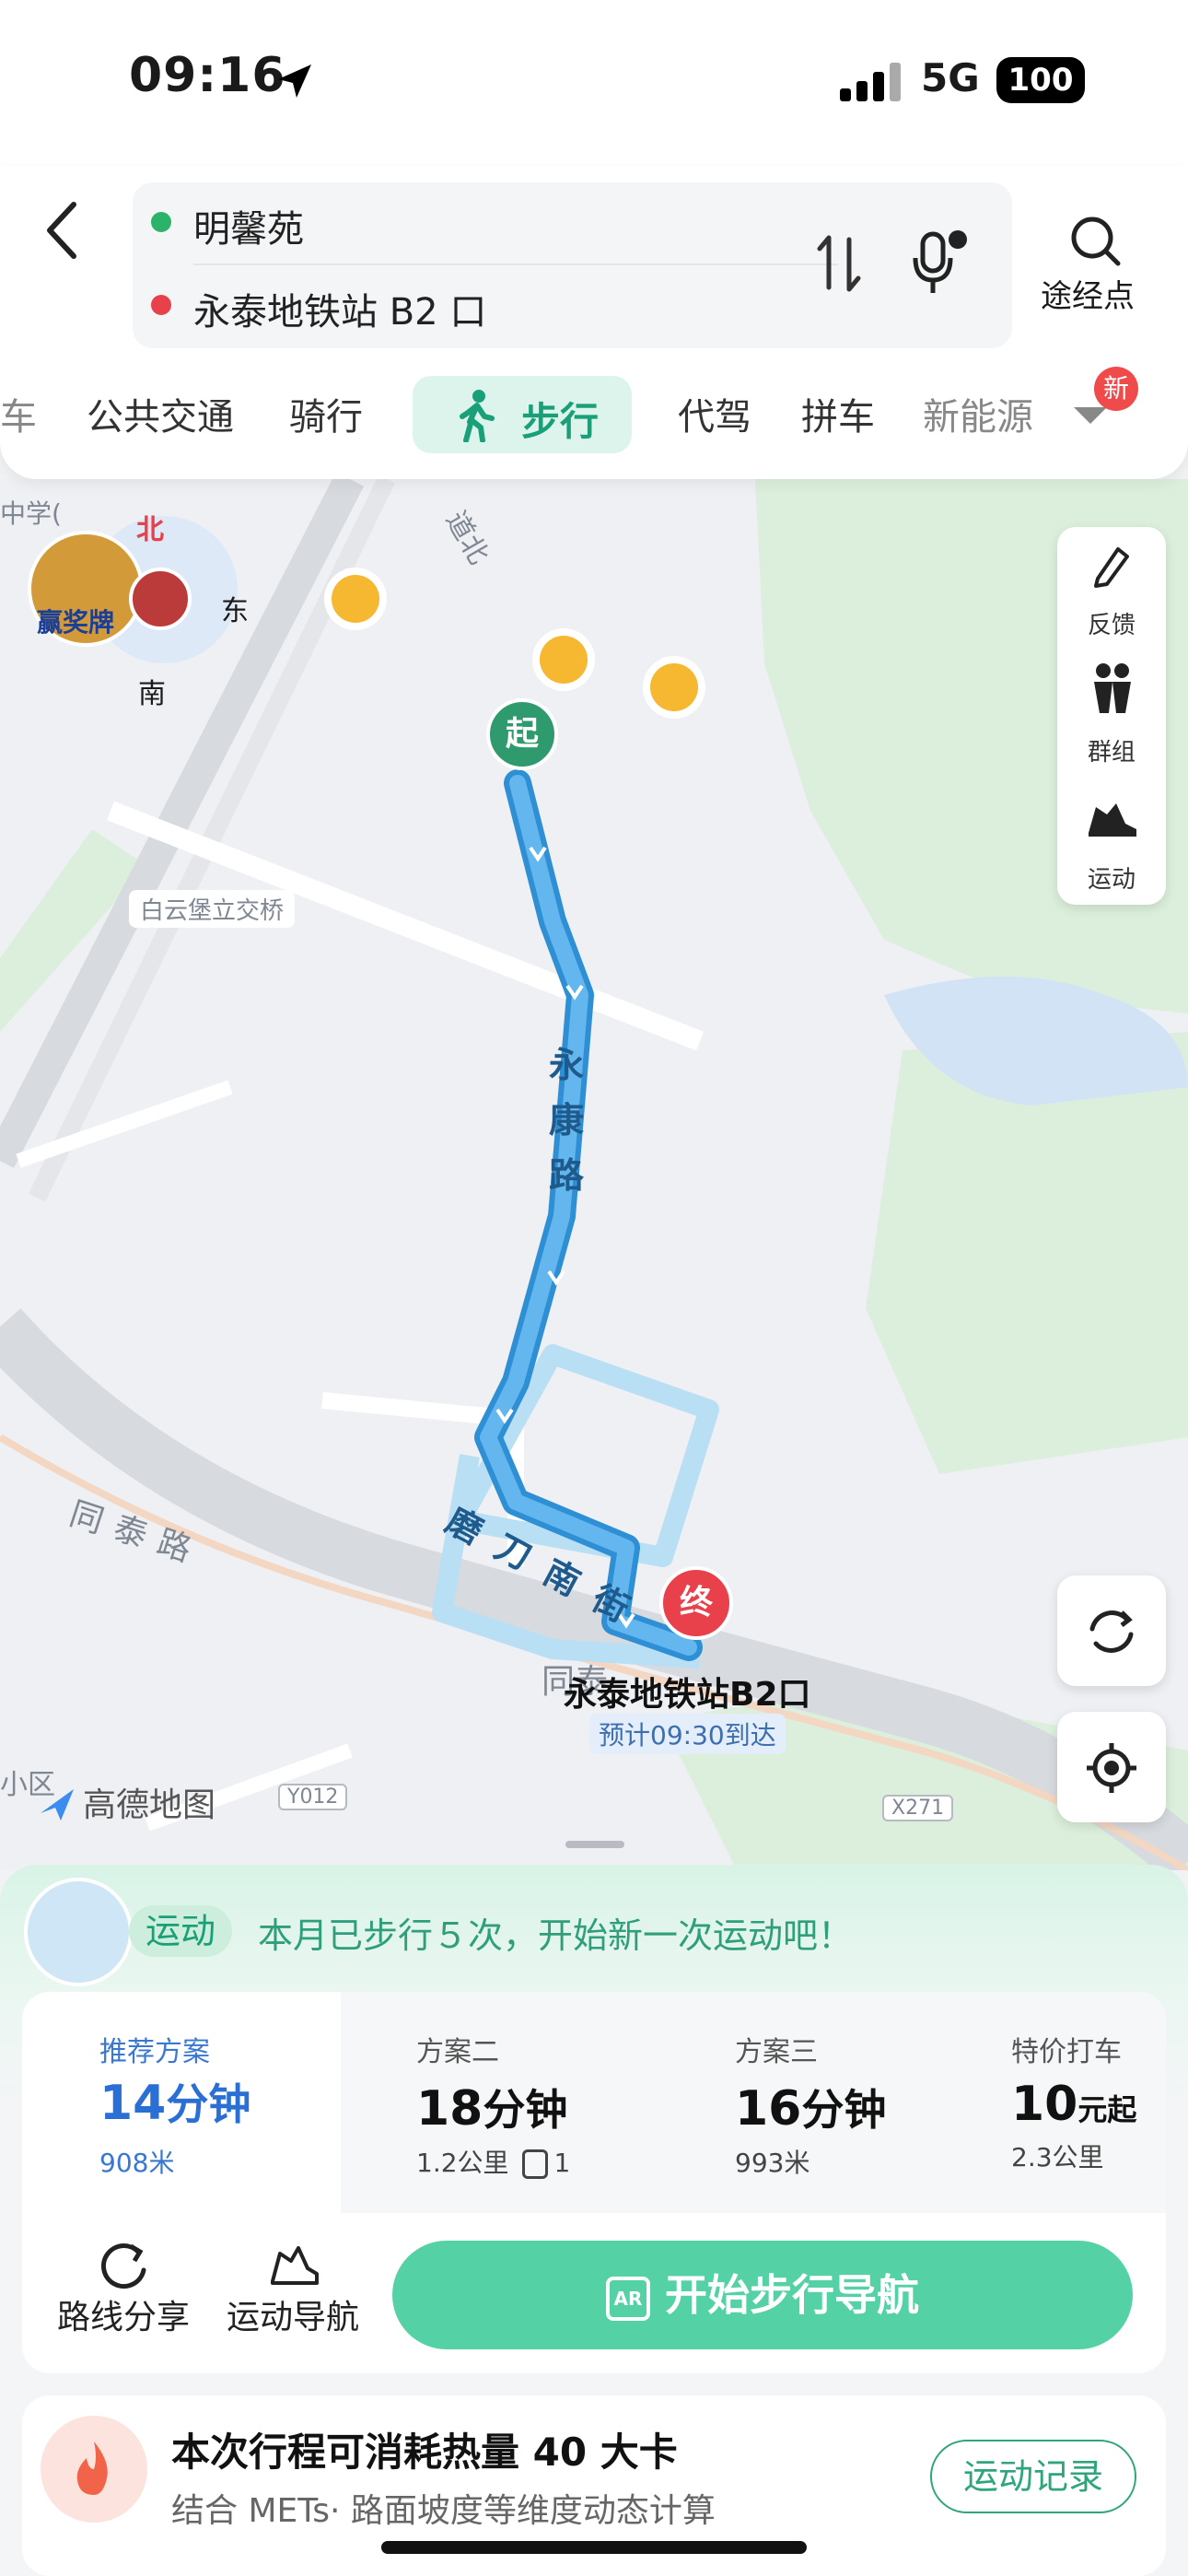 This screenshot has width=1188, height=2576. Describe the element at coordinates (457, 2052) in the screenshot. I see `plan-title: 方案二` at that location.